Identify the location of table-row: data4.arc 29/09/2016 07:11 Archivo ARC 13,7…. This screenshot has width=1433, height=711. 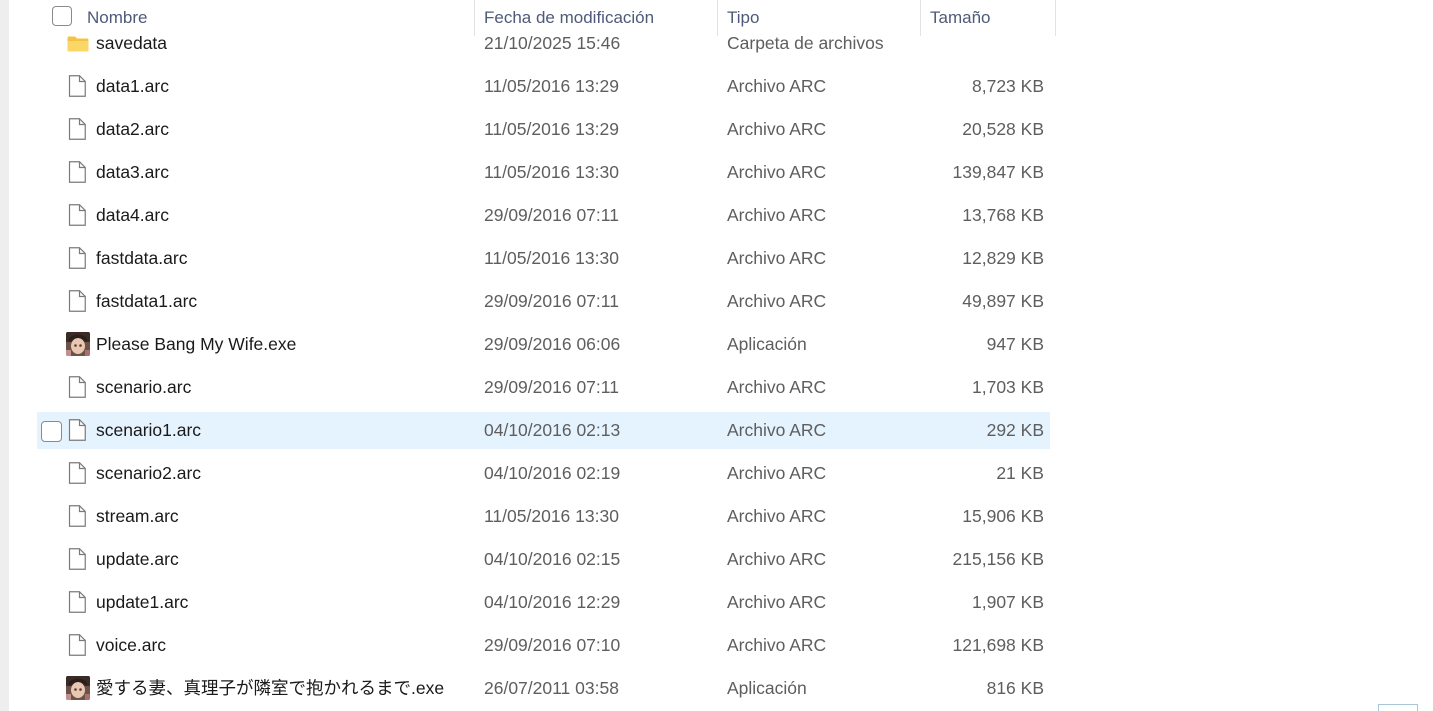
(543, 215).